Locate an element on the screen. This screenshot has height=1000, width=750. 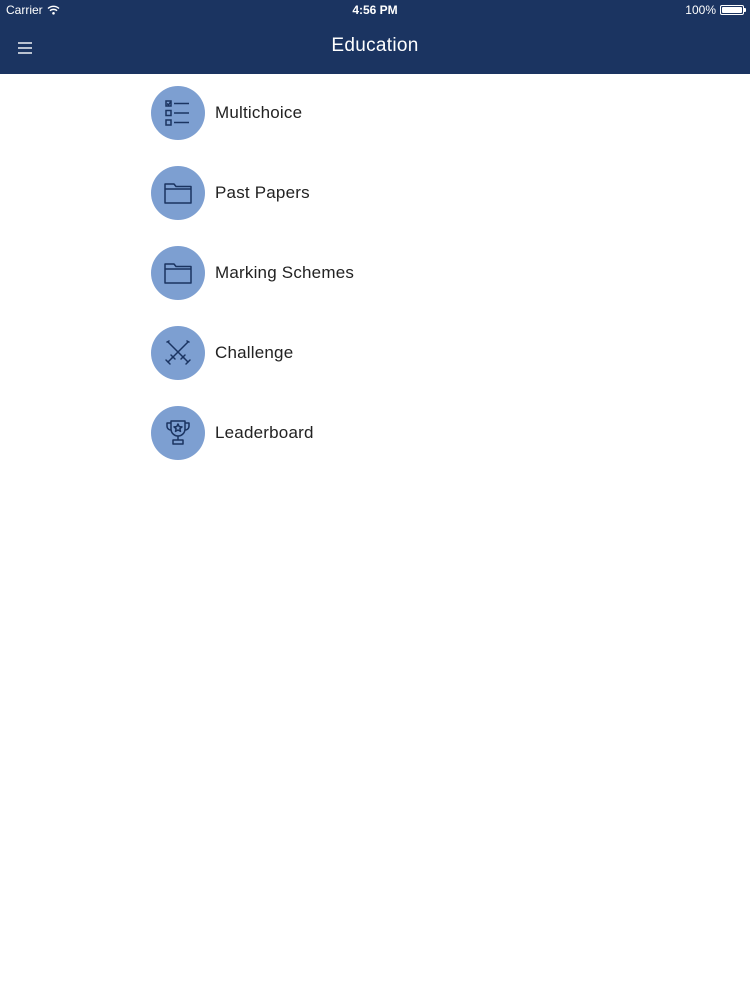
menu-item-label: Challenge is located at coordinates (254, 352).